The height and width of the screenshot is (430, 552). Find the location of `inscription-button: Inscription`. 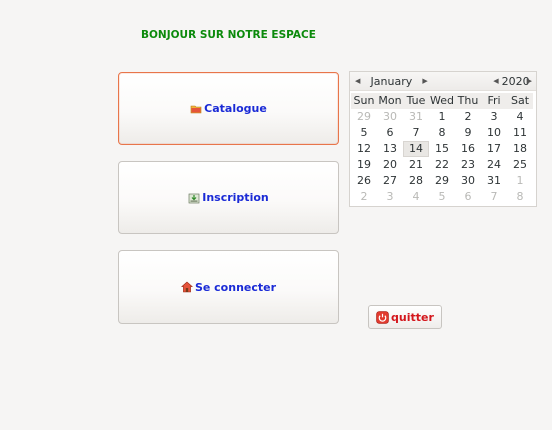

inscription-button: Inscription is located at coordinates (228, 197).